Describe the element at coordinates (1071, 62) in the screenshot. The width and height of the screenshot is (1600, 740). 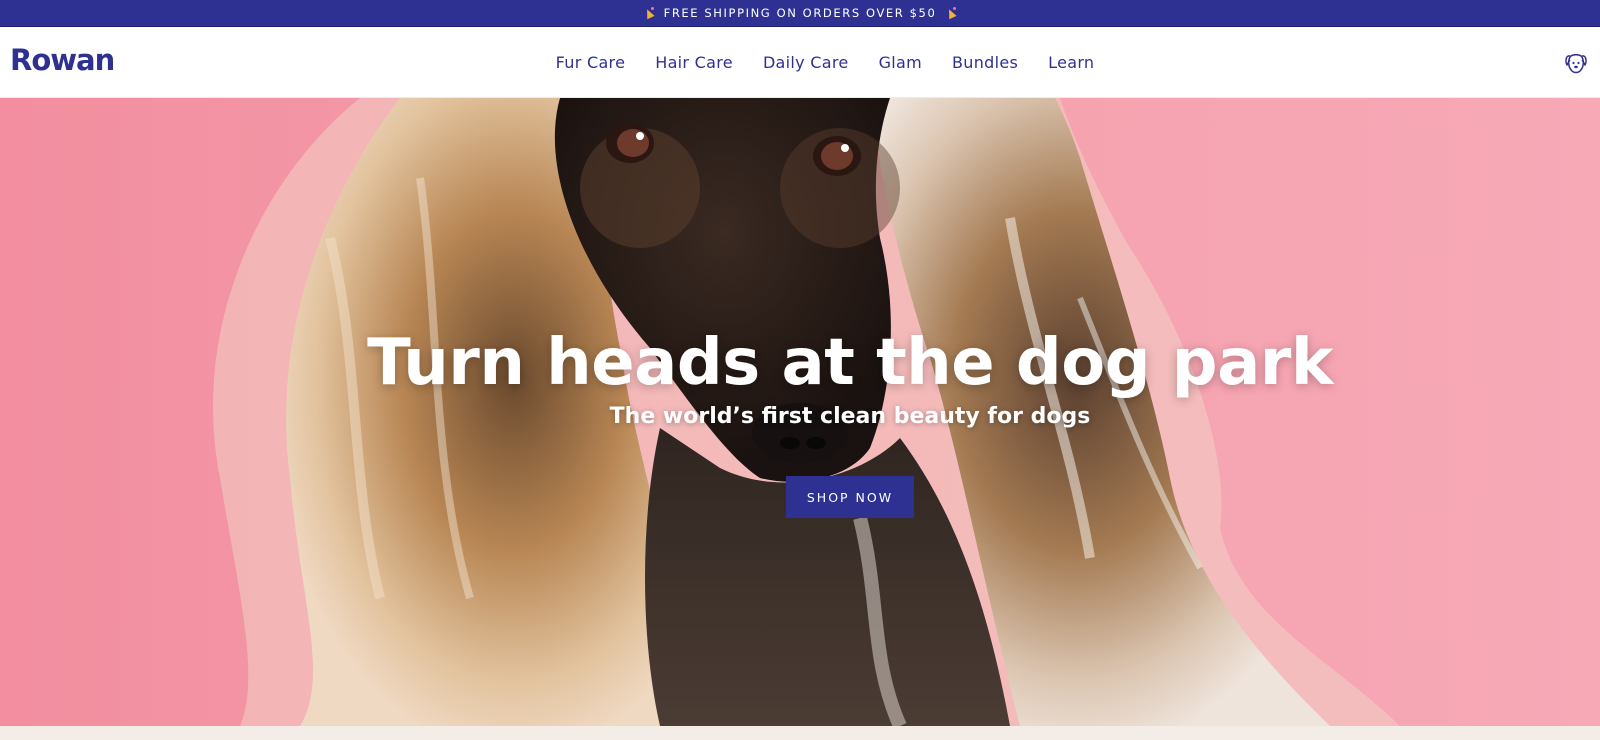
I see `nav-learn: Learn` at that location.